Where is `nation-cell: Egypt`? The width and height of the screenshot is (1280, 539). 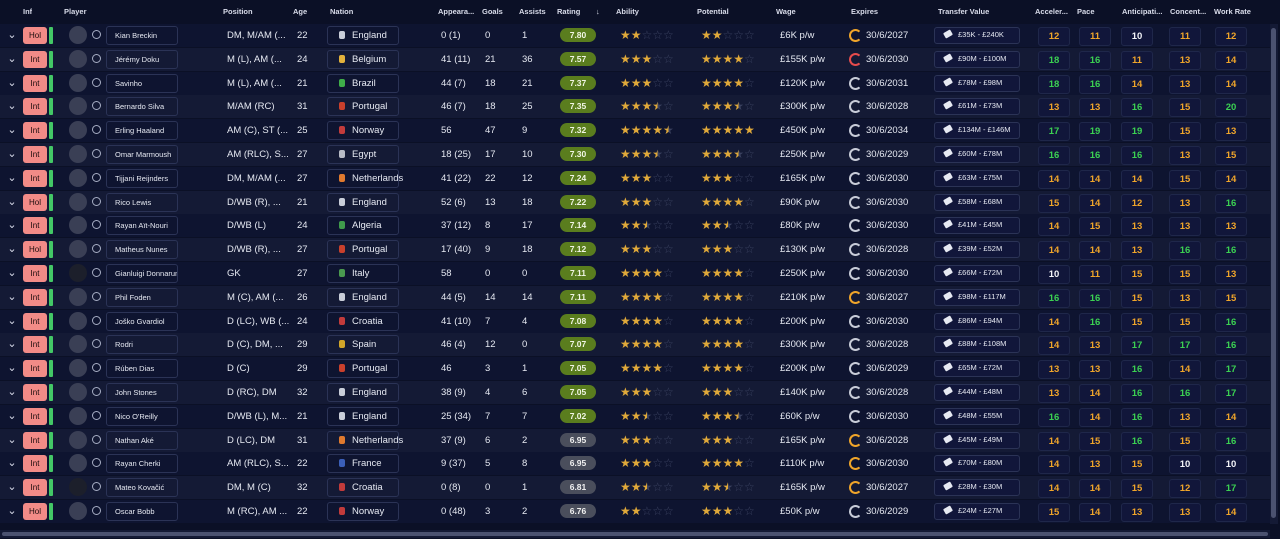
nation-cell: Egypt is located at coordinates (364, 154).